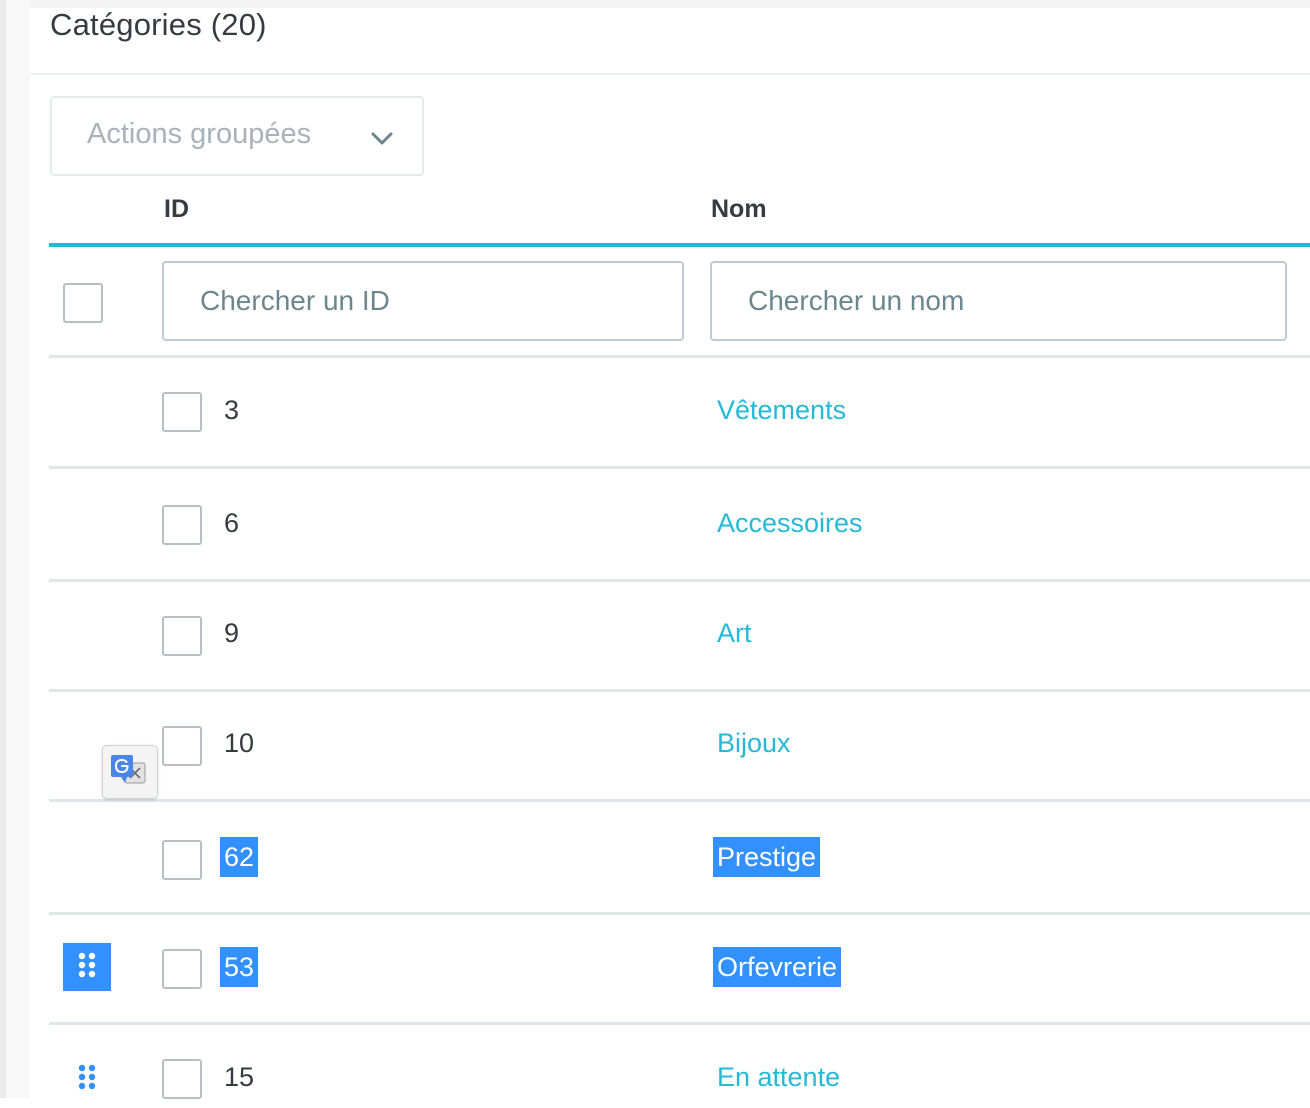 The height and width of the screenshot is (1108, 1310). I want to click on row-id: 3, so click(232, 410).